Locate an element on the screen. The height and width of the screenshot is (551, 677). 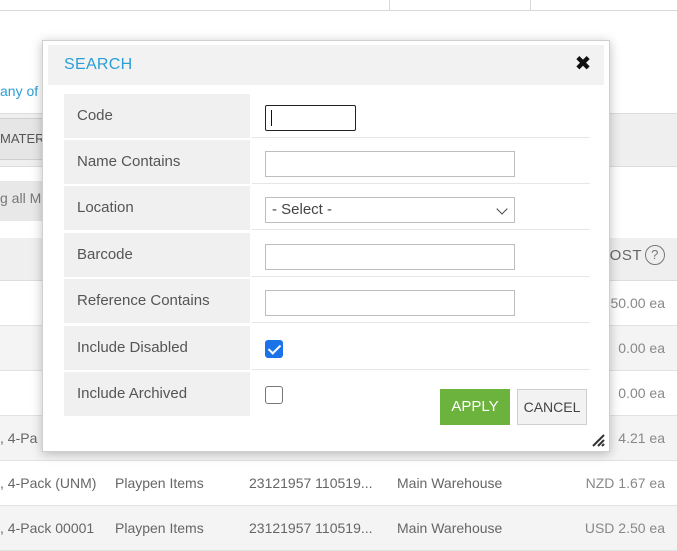
barcode-input is located at coordinates (390, 257).